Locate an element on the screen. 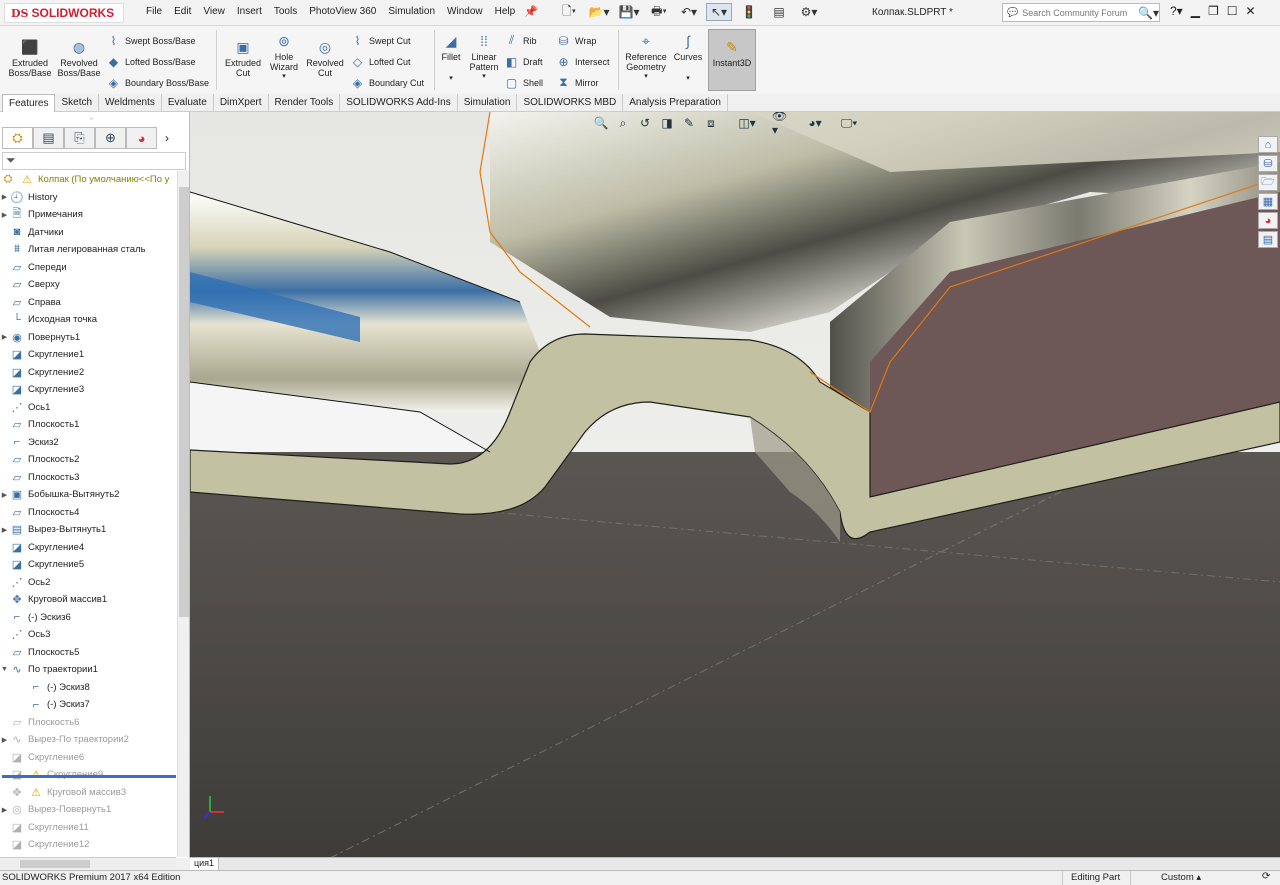 Image resolution: width=1280 pixels, height=885 pixels. print-icon: 🖶▾ is located at coordinates (659, 12).